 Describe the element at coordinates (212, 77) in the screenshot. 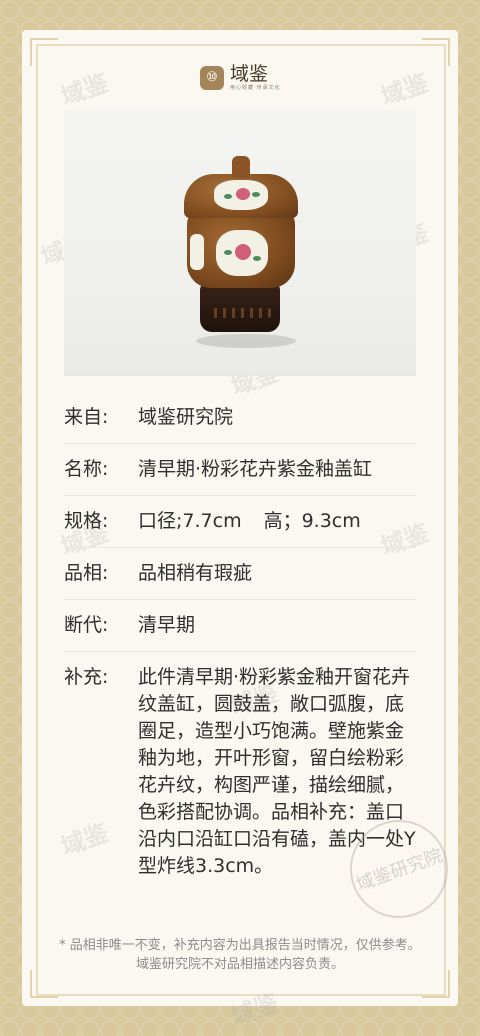

I see `logo-icon: ⑩` at that location.